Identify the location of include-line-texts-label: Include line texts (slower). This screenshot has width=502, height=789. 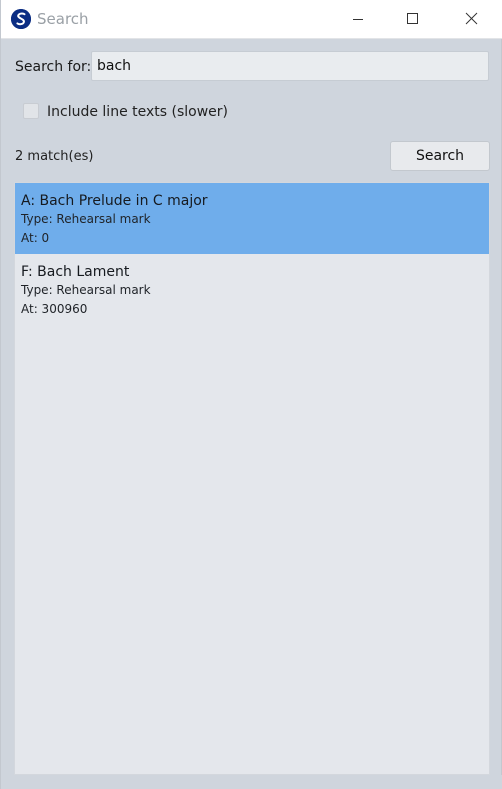
(137, 112).